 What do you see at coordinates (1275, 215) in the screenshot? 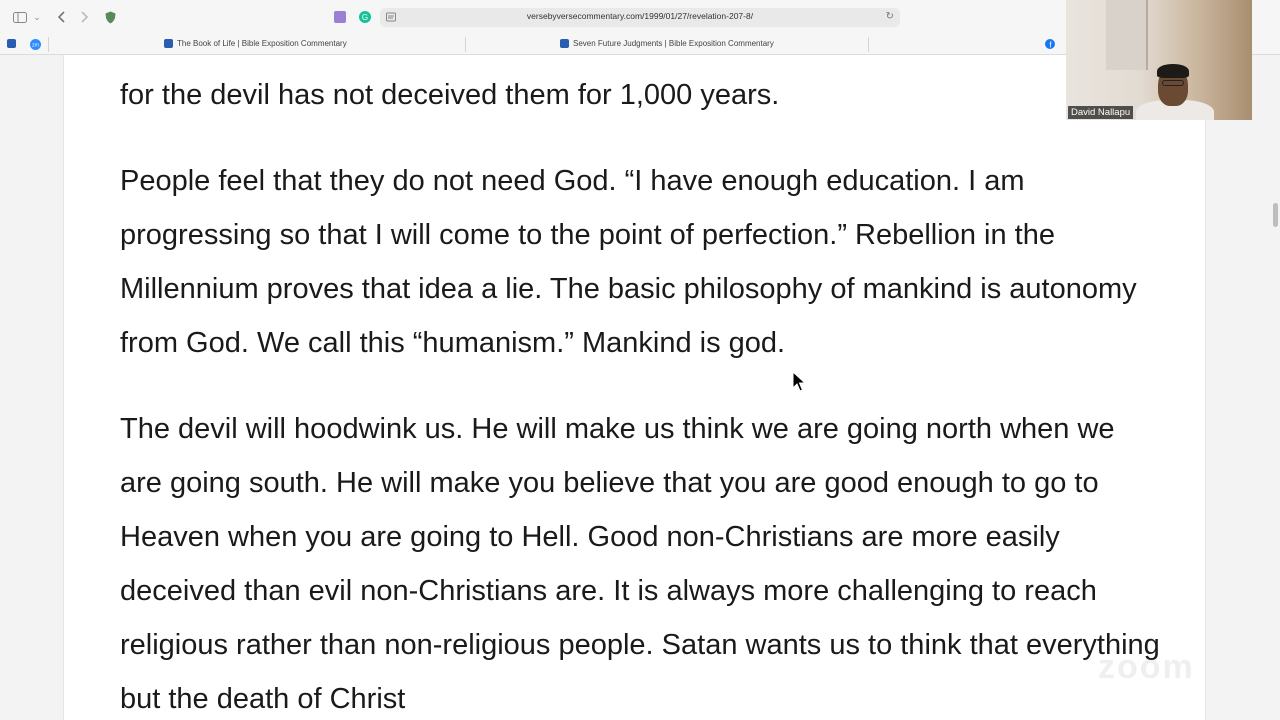
I see `scrollbar-thumb` at bounding box center [1275, 215].